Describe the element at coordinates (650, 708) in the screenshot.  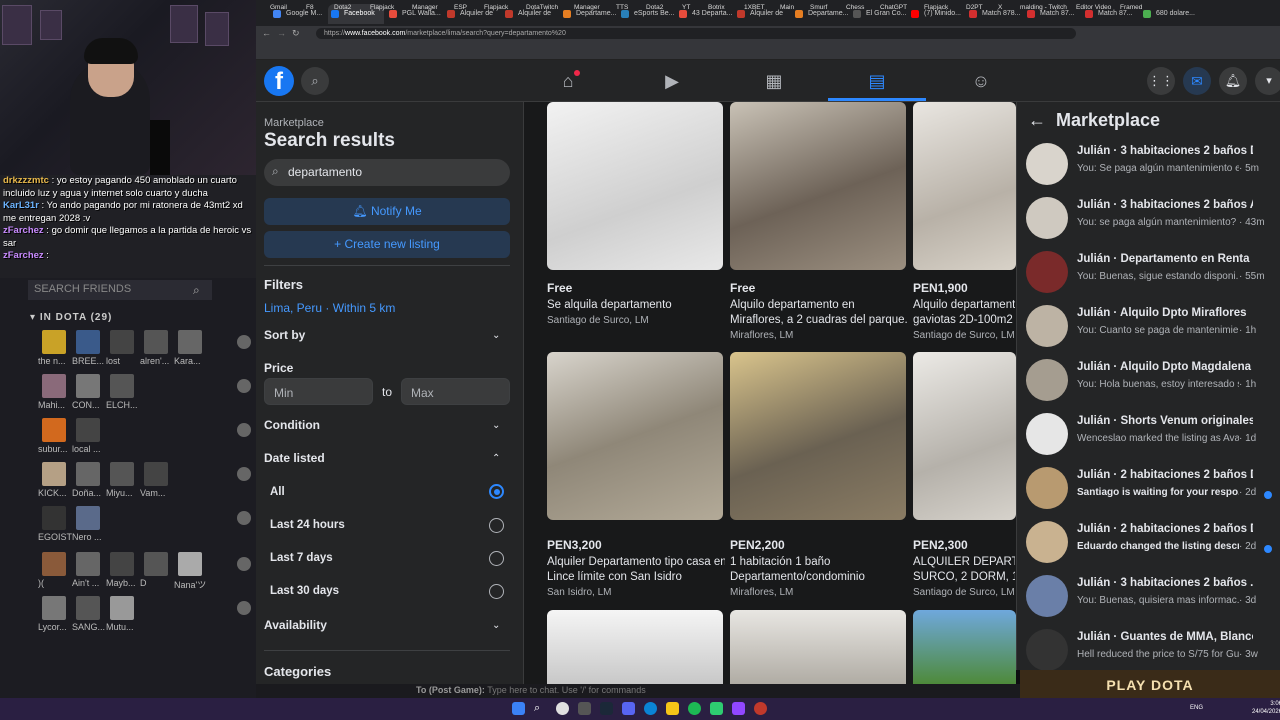
I see `edge-icon` at that location.